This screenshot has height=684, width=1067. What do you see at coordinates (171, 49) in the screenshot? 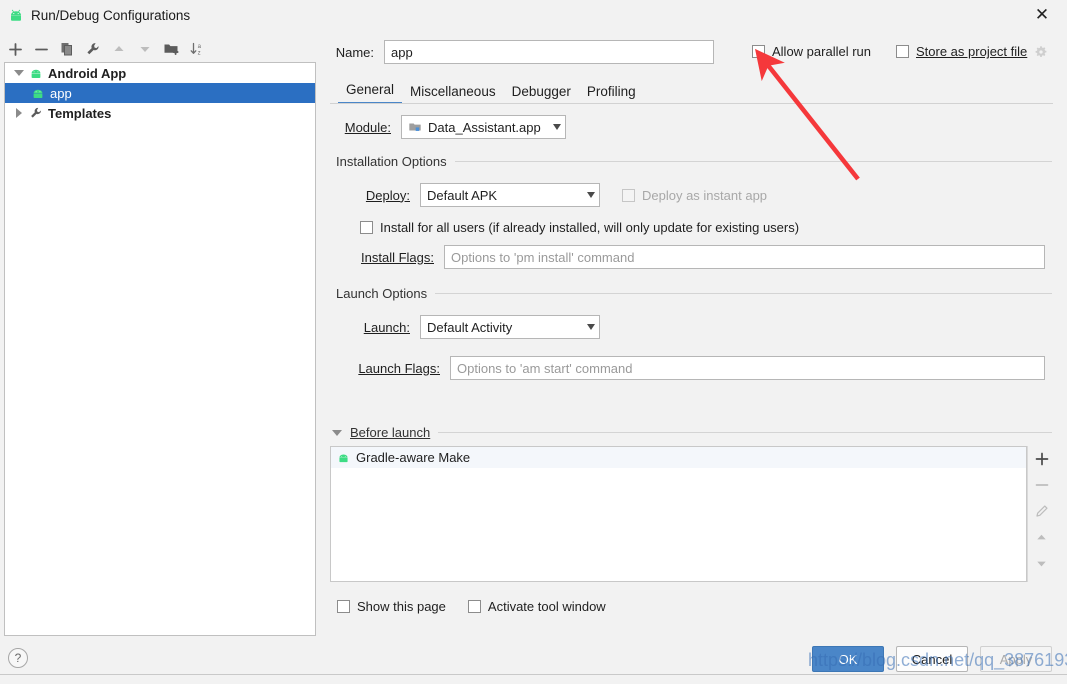
I see `folder-add-icon` at bounding box center [171, 49].